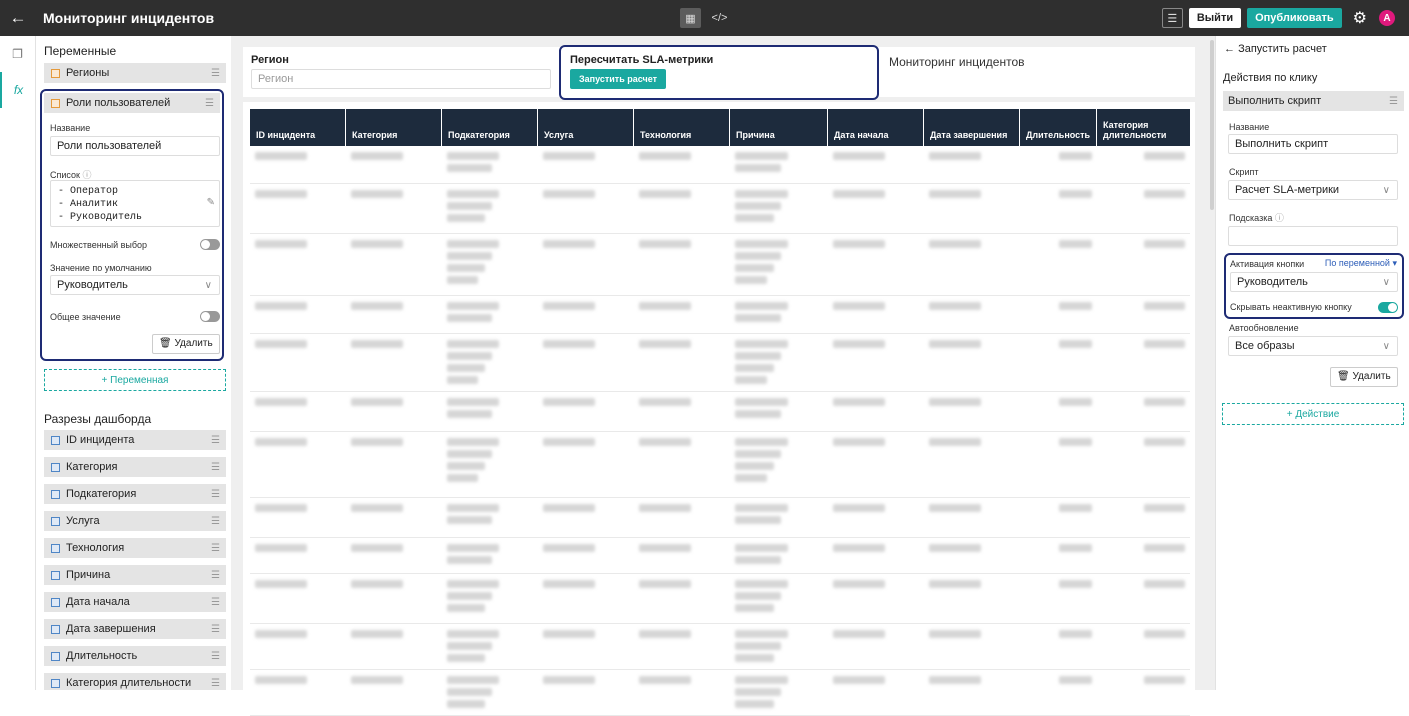  Describe the element at coordinates (1058, 127) in the screenshot. I see `column-header: Длительность` at that location.